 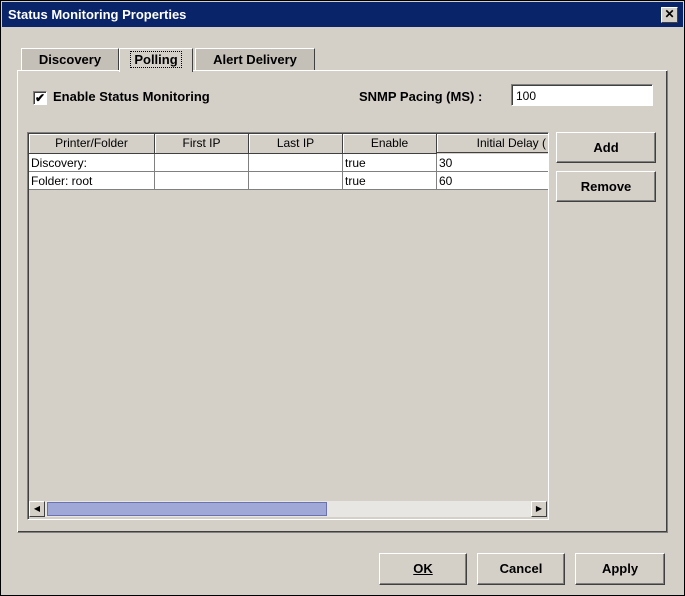 I want to click on check-icon: ✔, so click(x=40, y=98).